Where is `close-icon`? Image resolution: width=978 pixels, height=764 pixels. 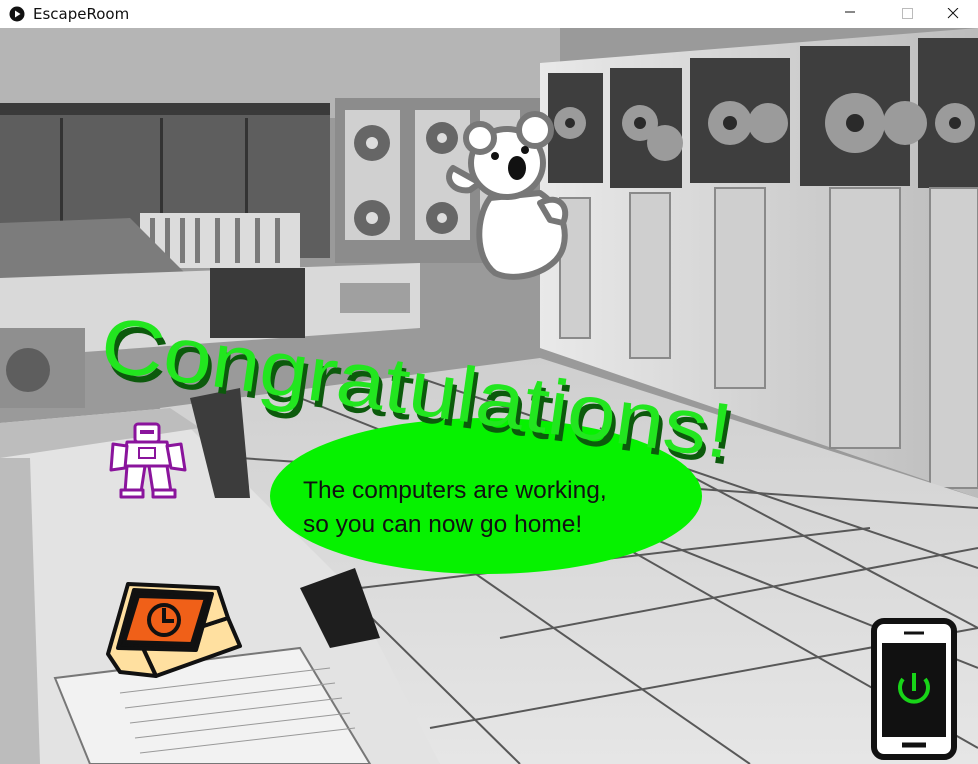 close-icon is located at coordinates (953, 13).